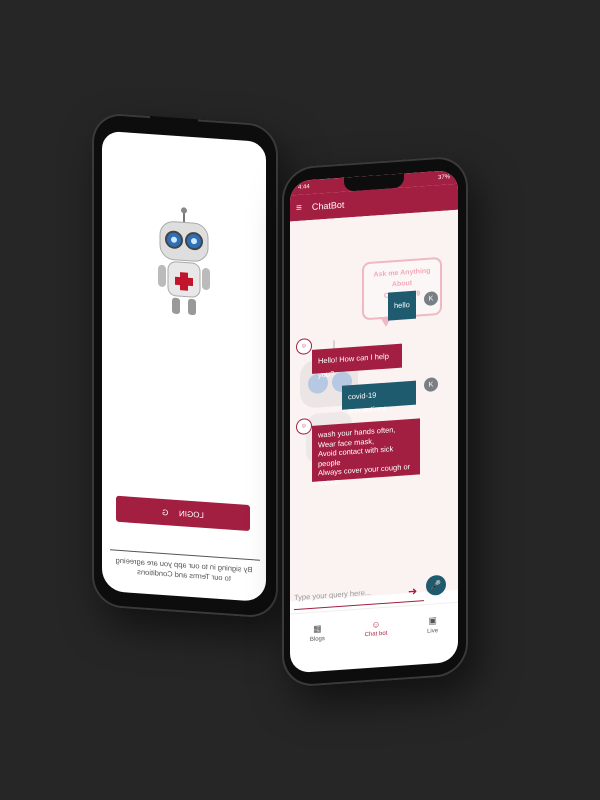  I want to click on hamburger-menu-icon: ≡, so click(299, 207).